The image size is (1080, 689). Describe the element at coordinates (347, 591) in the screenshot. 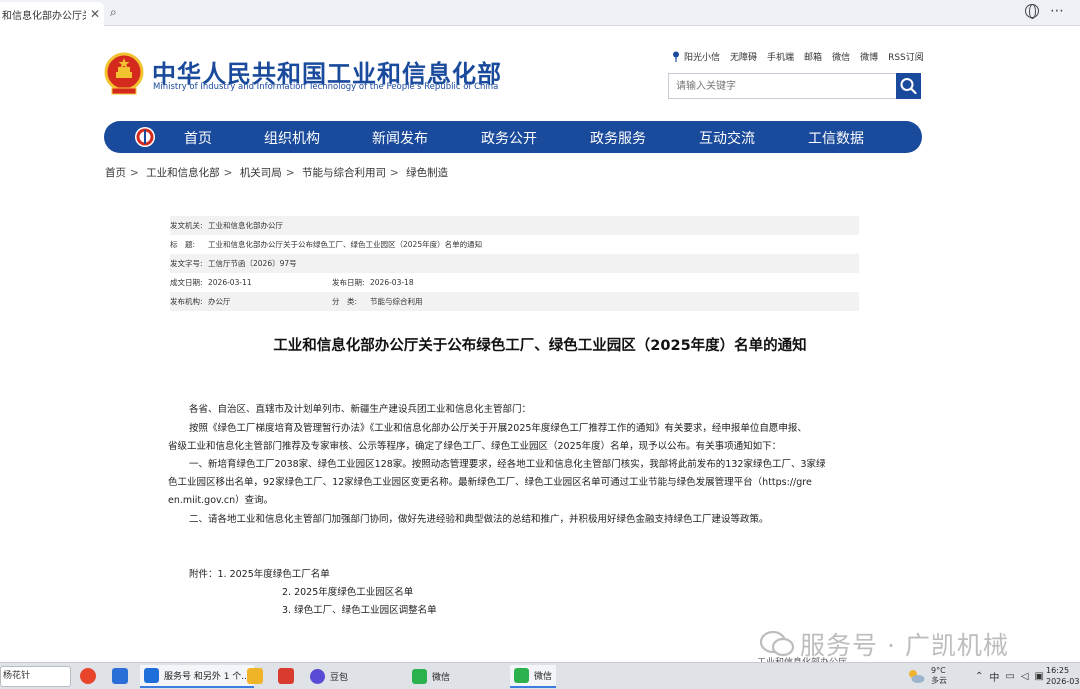

I see `attachment-link: 2. 2025年度绿色工业园区名单` at that location.